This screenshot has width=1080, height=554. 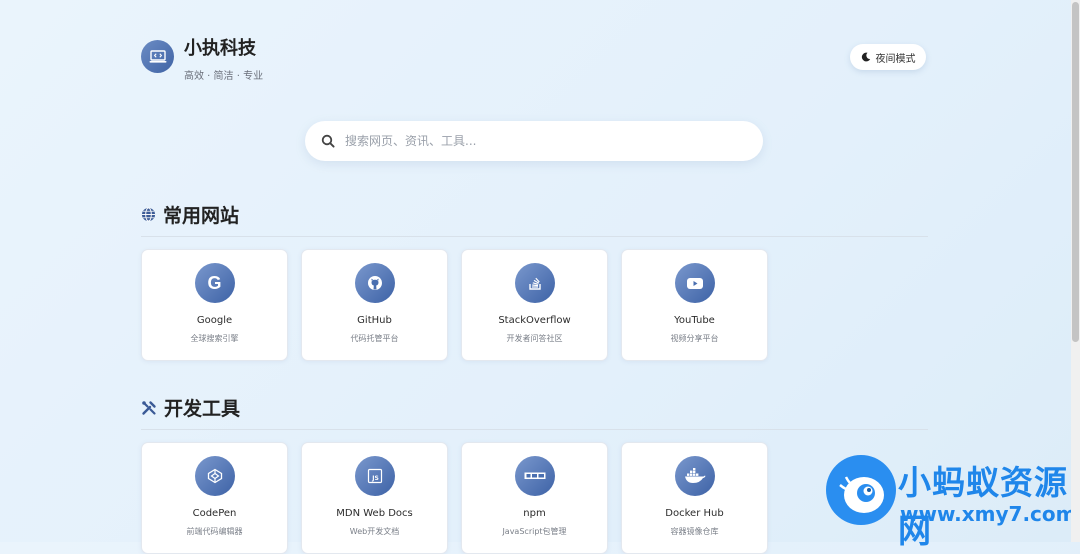 What do you see at coordinates (201, 216) in the screenshot?
I see `section-title-label: 常用网站` at bounding box center [201, 216].